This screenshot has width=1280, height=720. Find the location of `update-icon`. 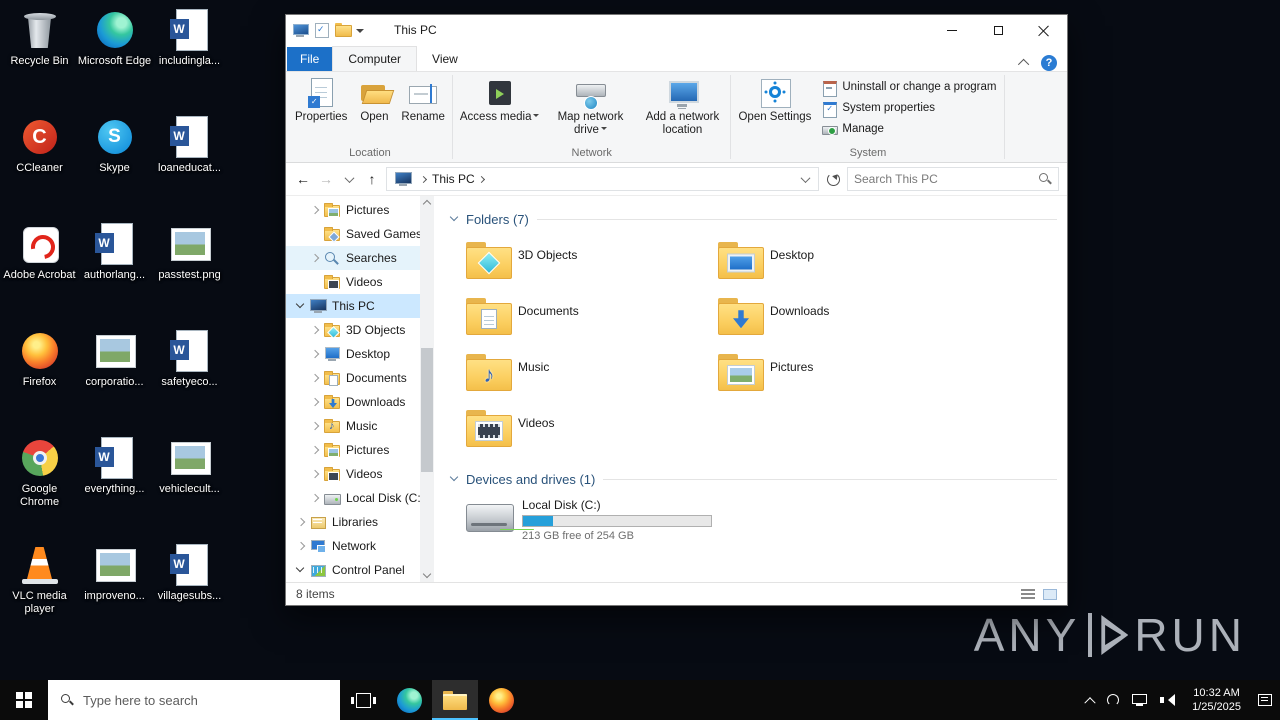

update-icon is located at coordinates (1113, 700).